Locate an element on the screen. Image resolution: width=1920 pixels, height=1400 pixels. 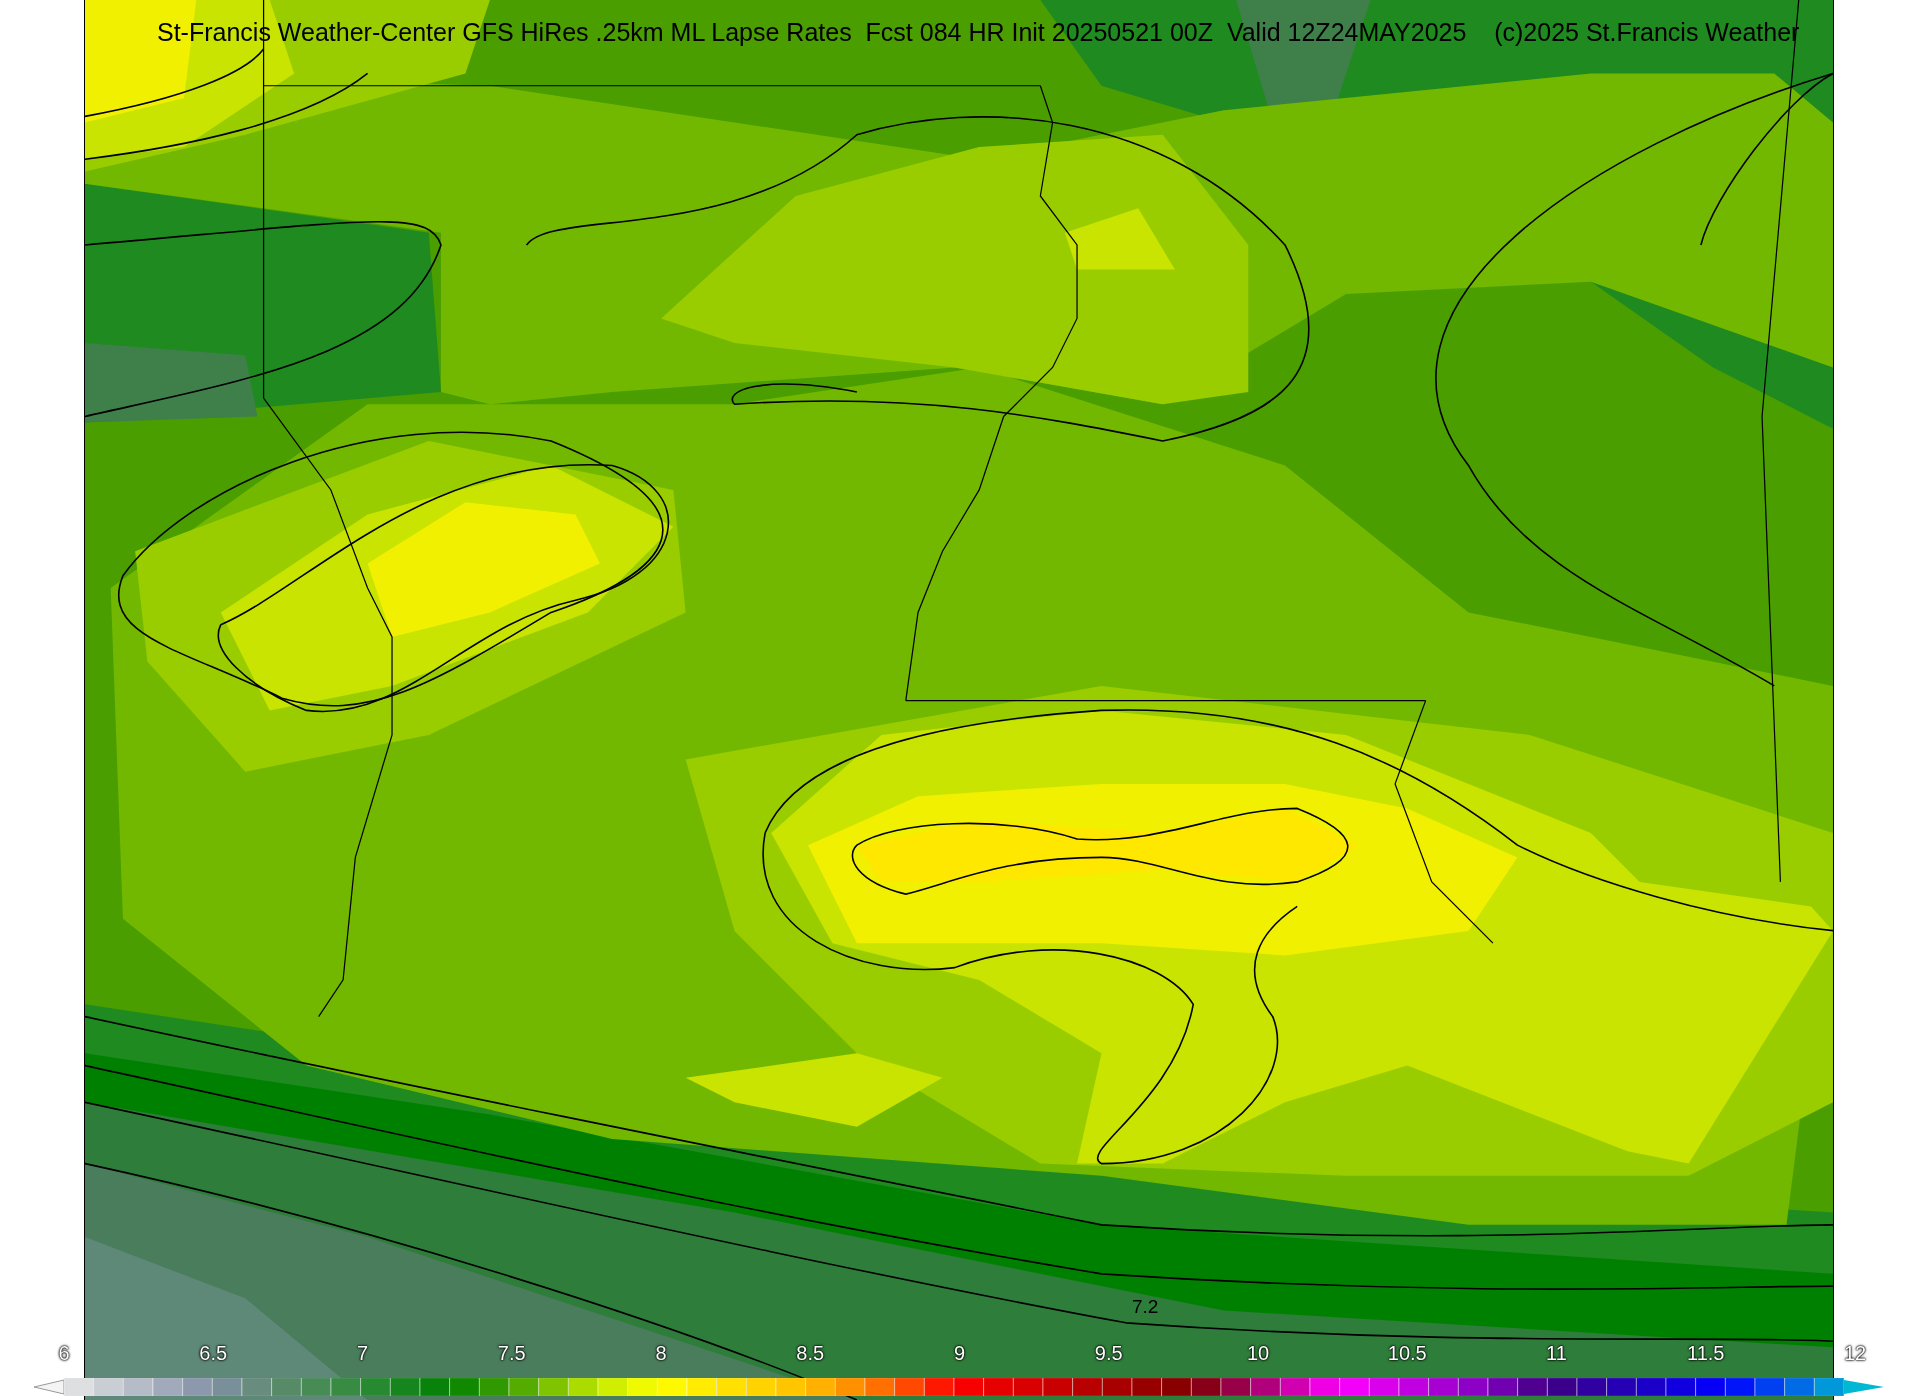
colorbar-tick-label: 8 is located at coordinates (661, 1353).